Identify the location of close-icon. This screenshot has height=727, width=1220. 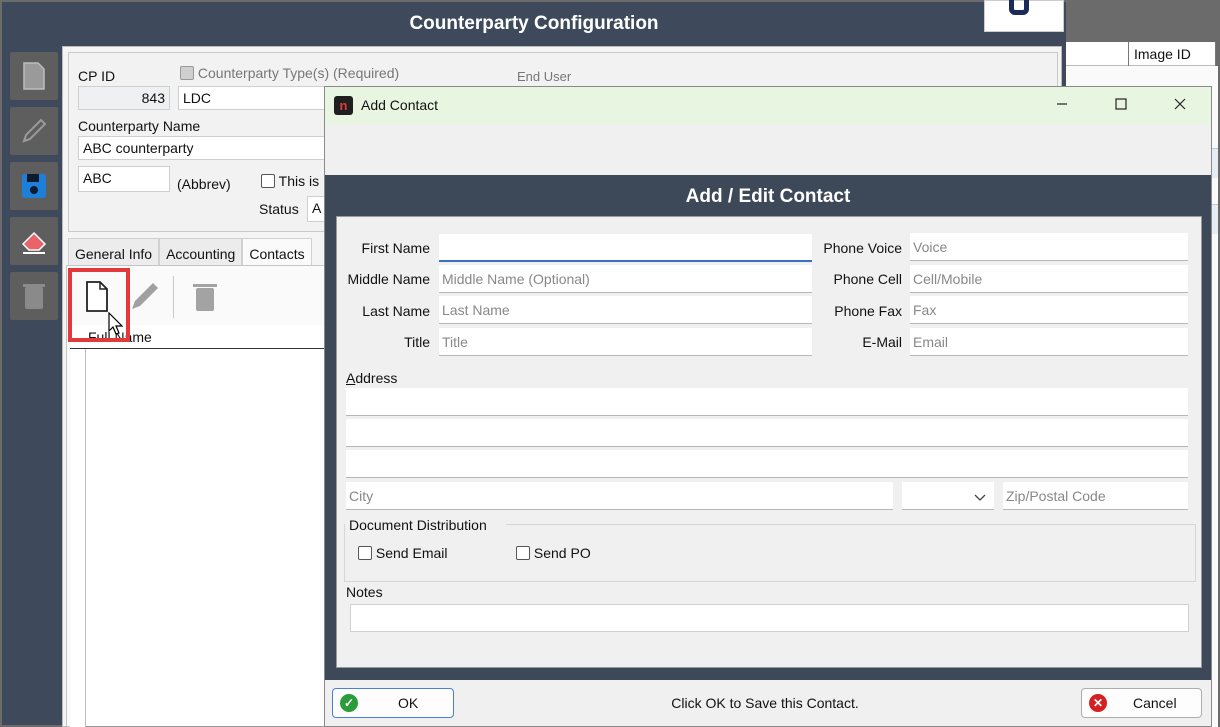
(1180, 105).